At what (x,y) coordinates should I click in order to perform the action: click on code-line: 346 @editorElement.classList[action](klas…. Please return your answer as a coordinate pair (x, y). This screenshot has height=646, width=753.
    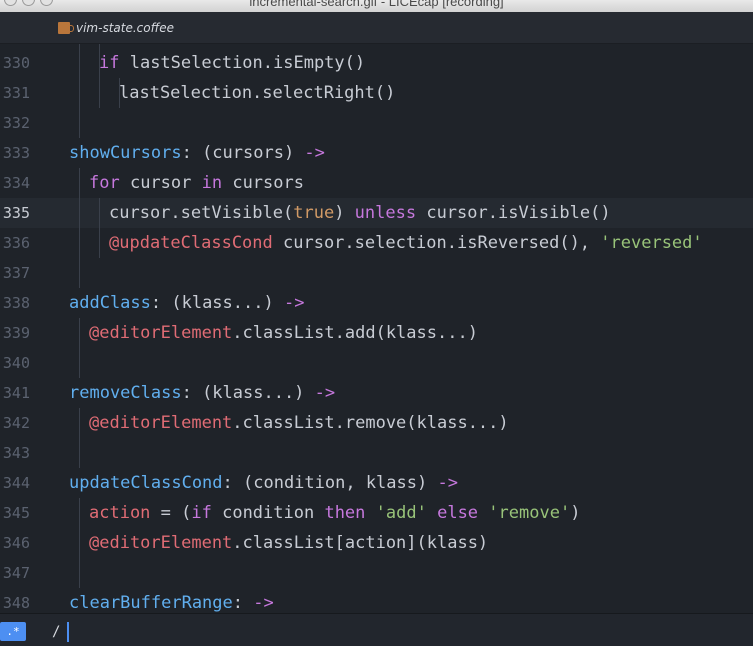
    Looking at the image, I should click on (376, 543).